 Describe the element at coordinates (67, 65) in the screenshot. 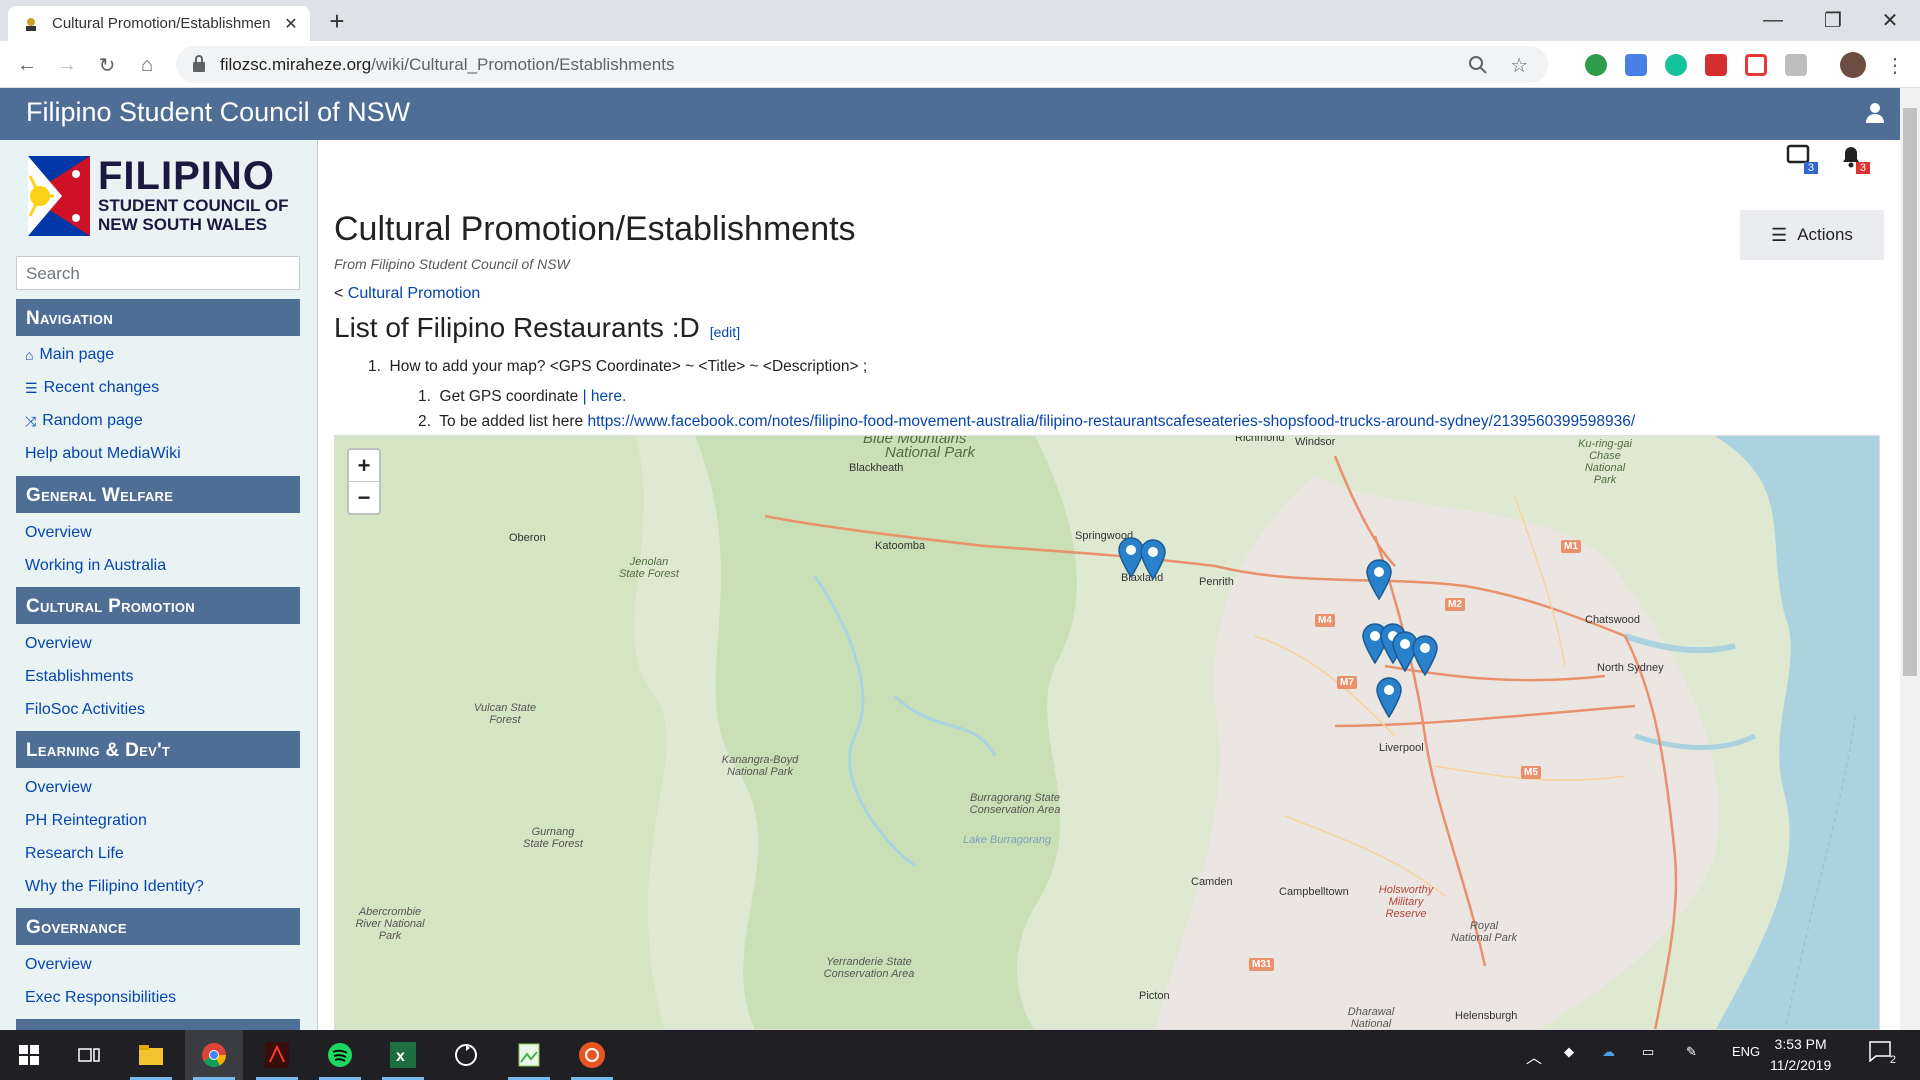

I see `forward-icon: →` at that location.